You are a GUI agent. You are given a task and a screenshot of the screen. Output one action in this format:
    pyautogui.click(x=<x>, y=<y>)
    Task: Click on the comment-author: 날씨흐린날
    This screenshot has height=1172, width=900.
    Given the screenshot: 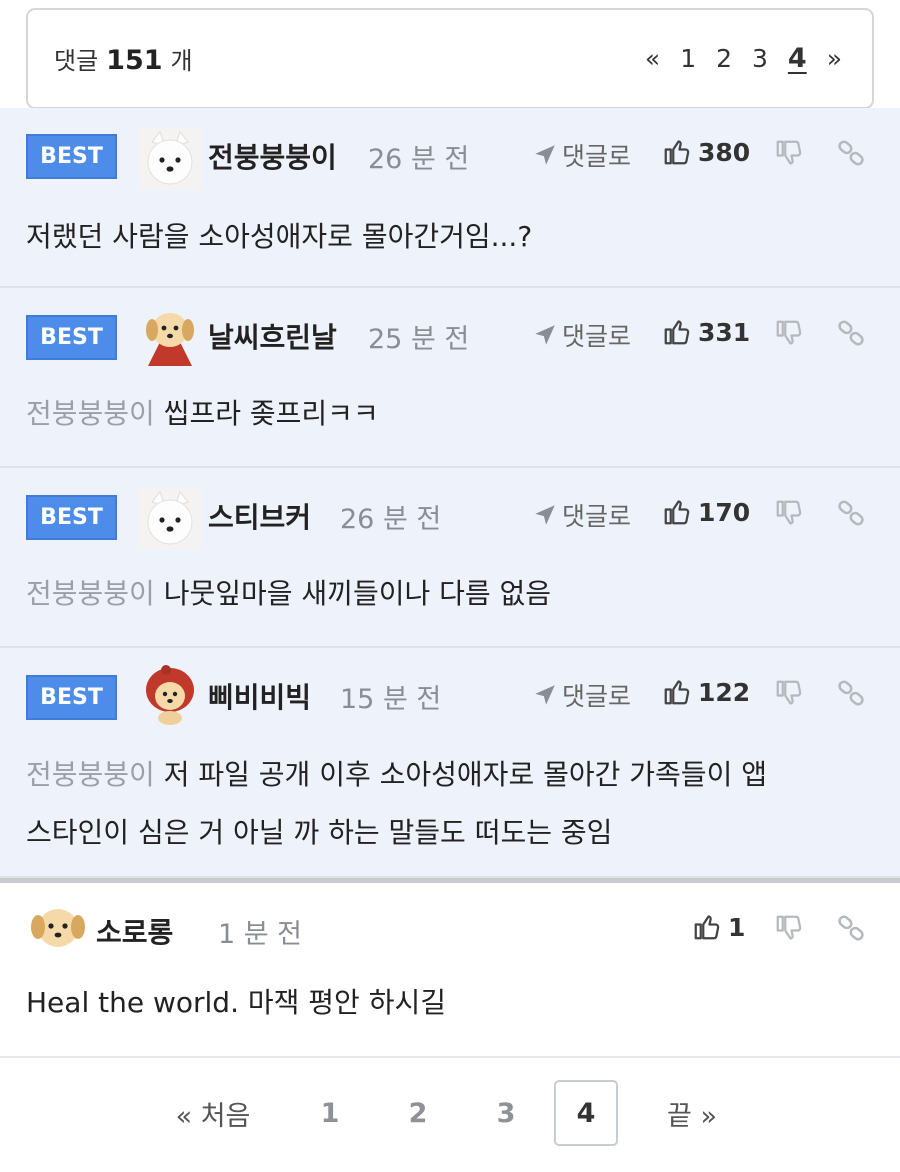 What is the action you would take?
    pyautogui.click(x=272, y=336)
    